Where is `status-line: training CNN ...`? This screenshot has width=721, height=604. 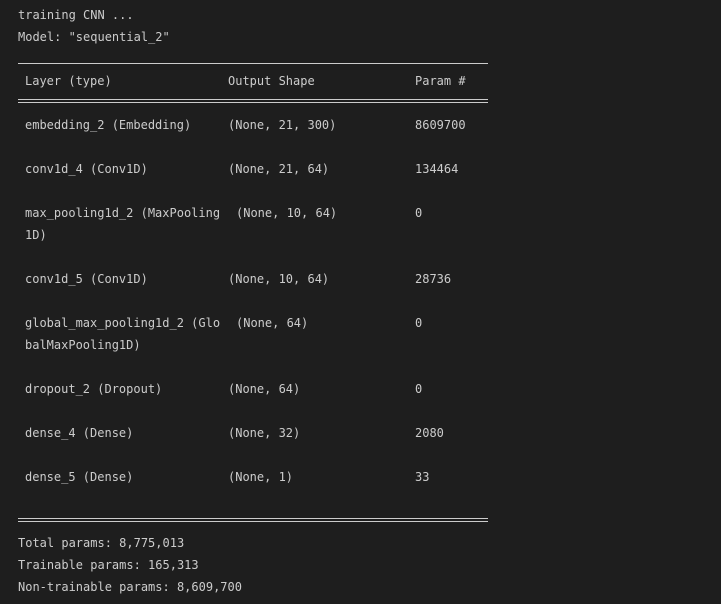
status-line: training CNN ... is located at coordinates (76, 15).